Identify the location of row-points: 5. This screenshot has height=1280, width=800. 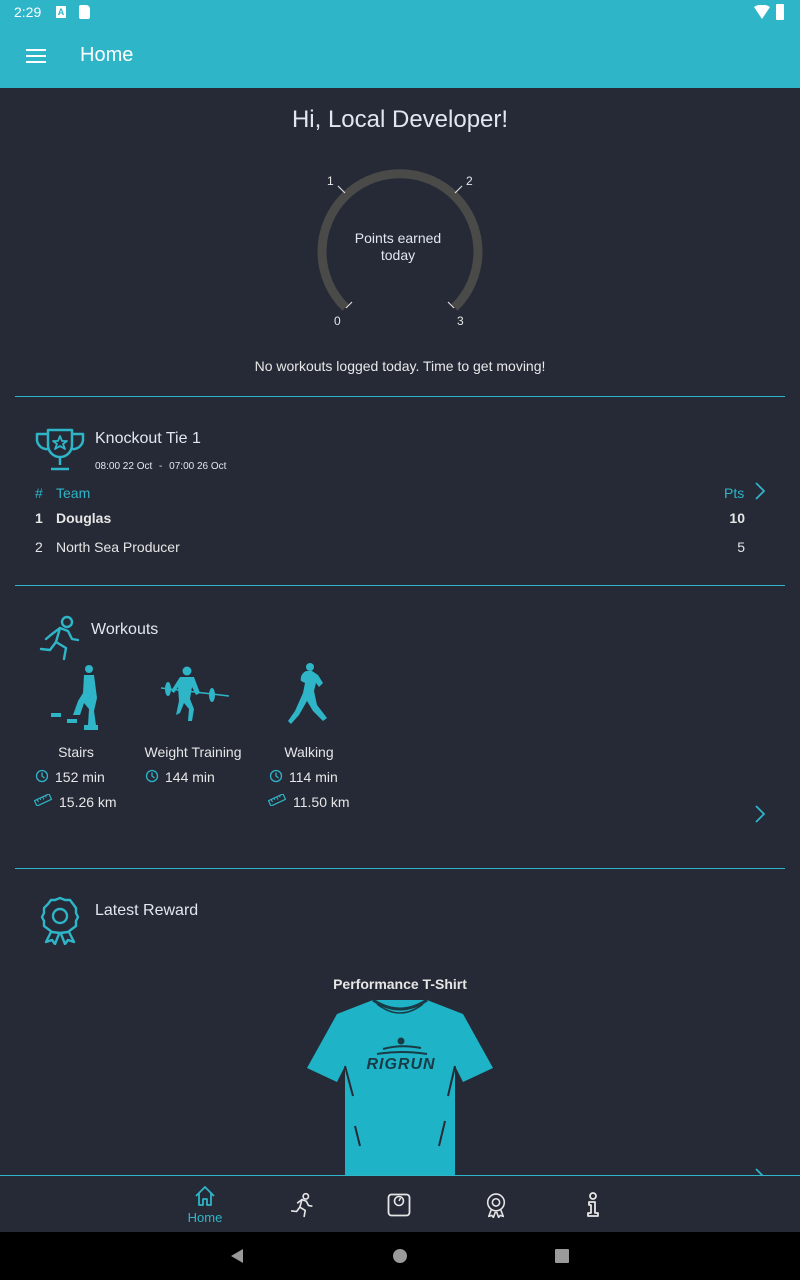
(741, 547).